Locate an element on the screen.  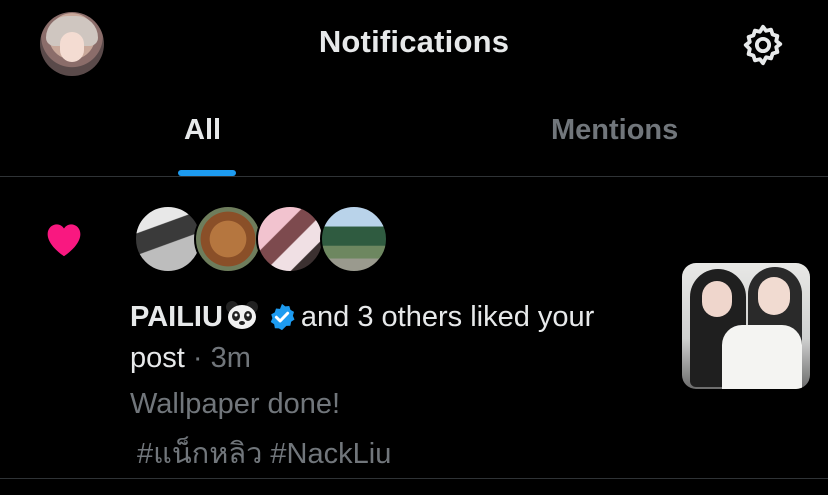
heart-icon is located at coordinates (64, 240).